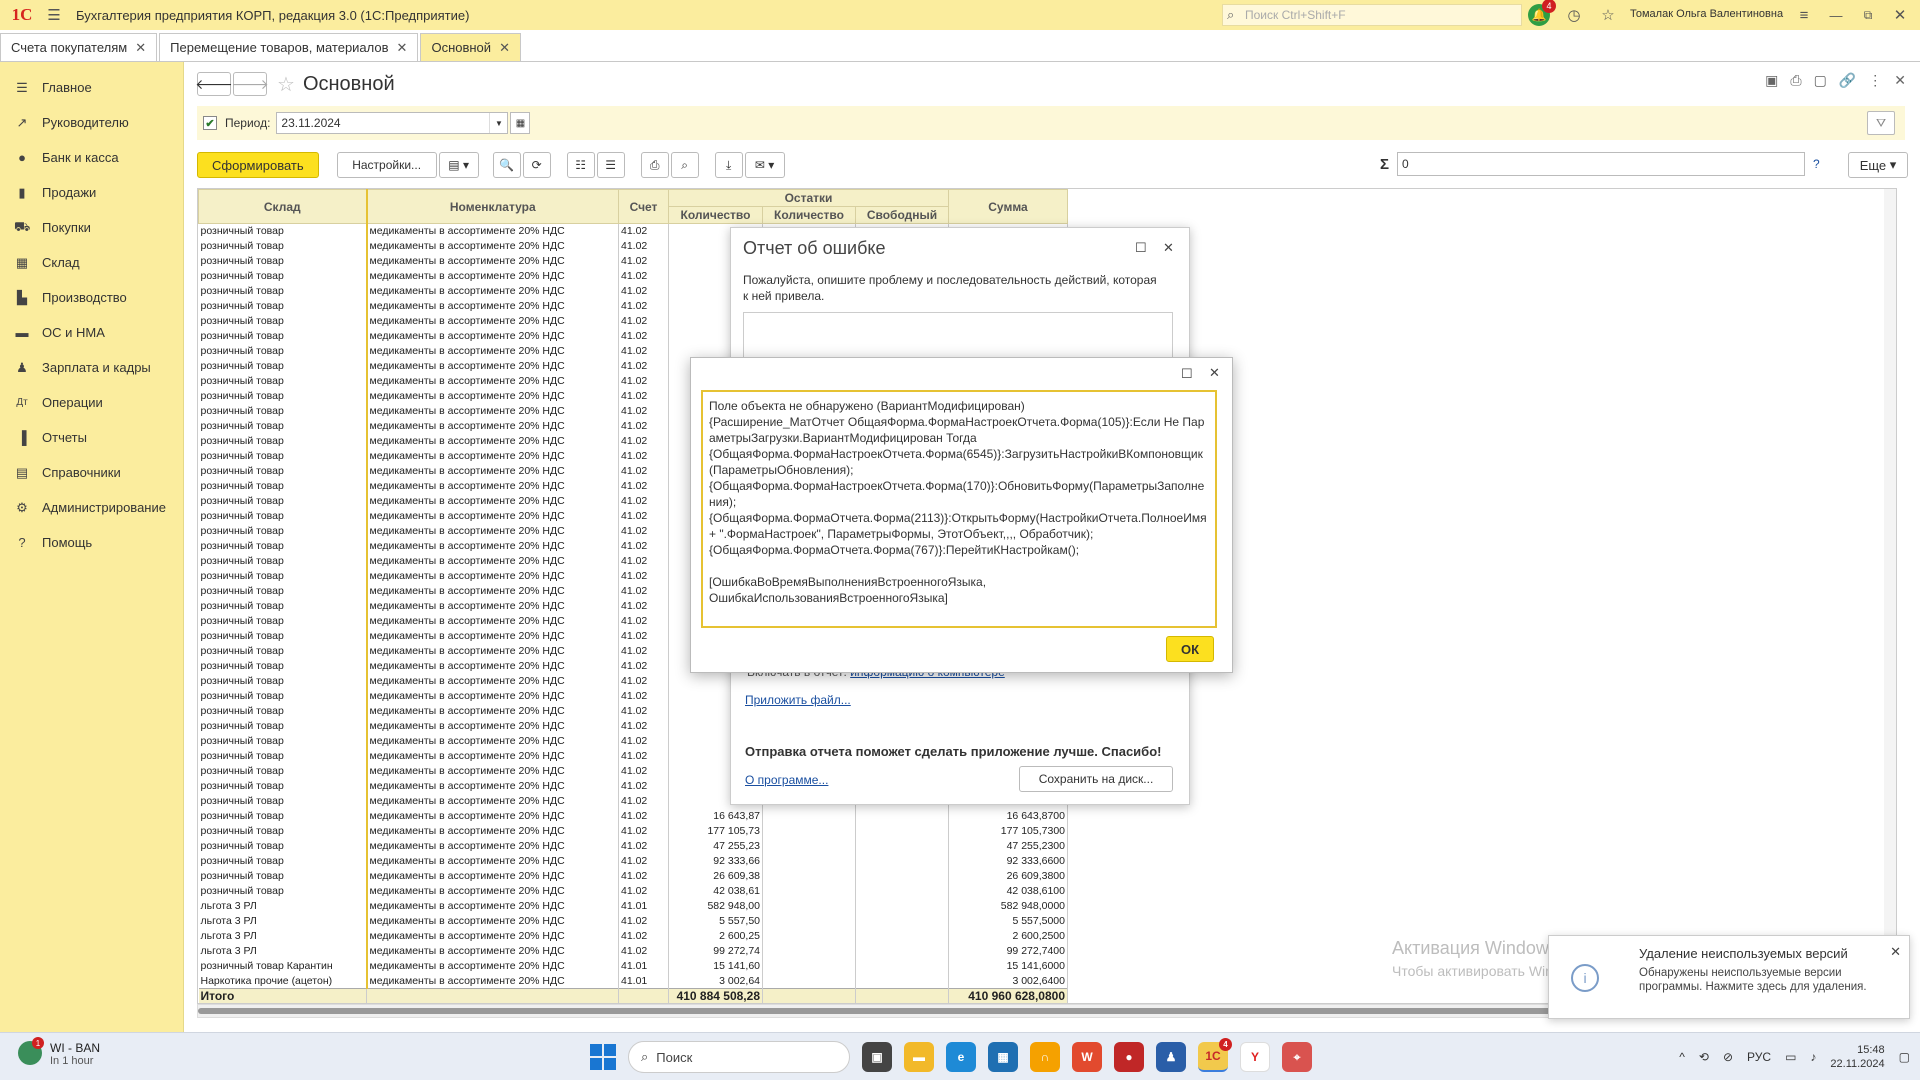 The height and width of the screenshot is (1080, 1920). What do you see at coordinates (91, 437) in the screenshot?
I see `sidebar-item-otchety: ▐ Отчеты` at bounding box center [91, 437].